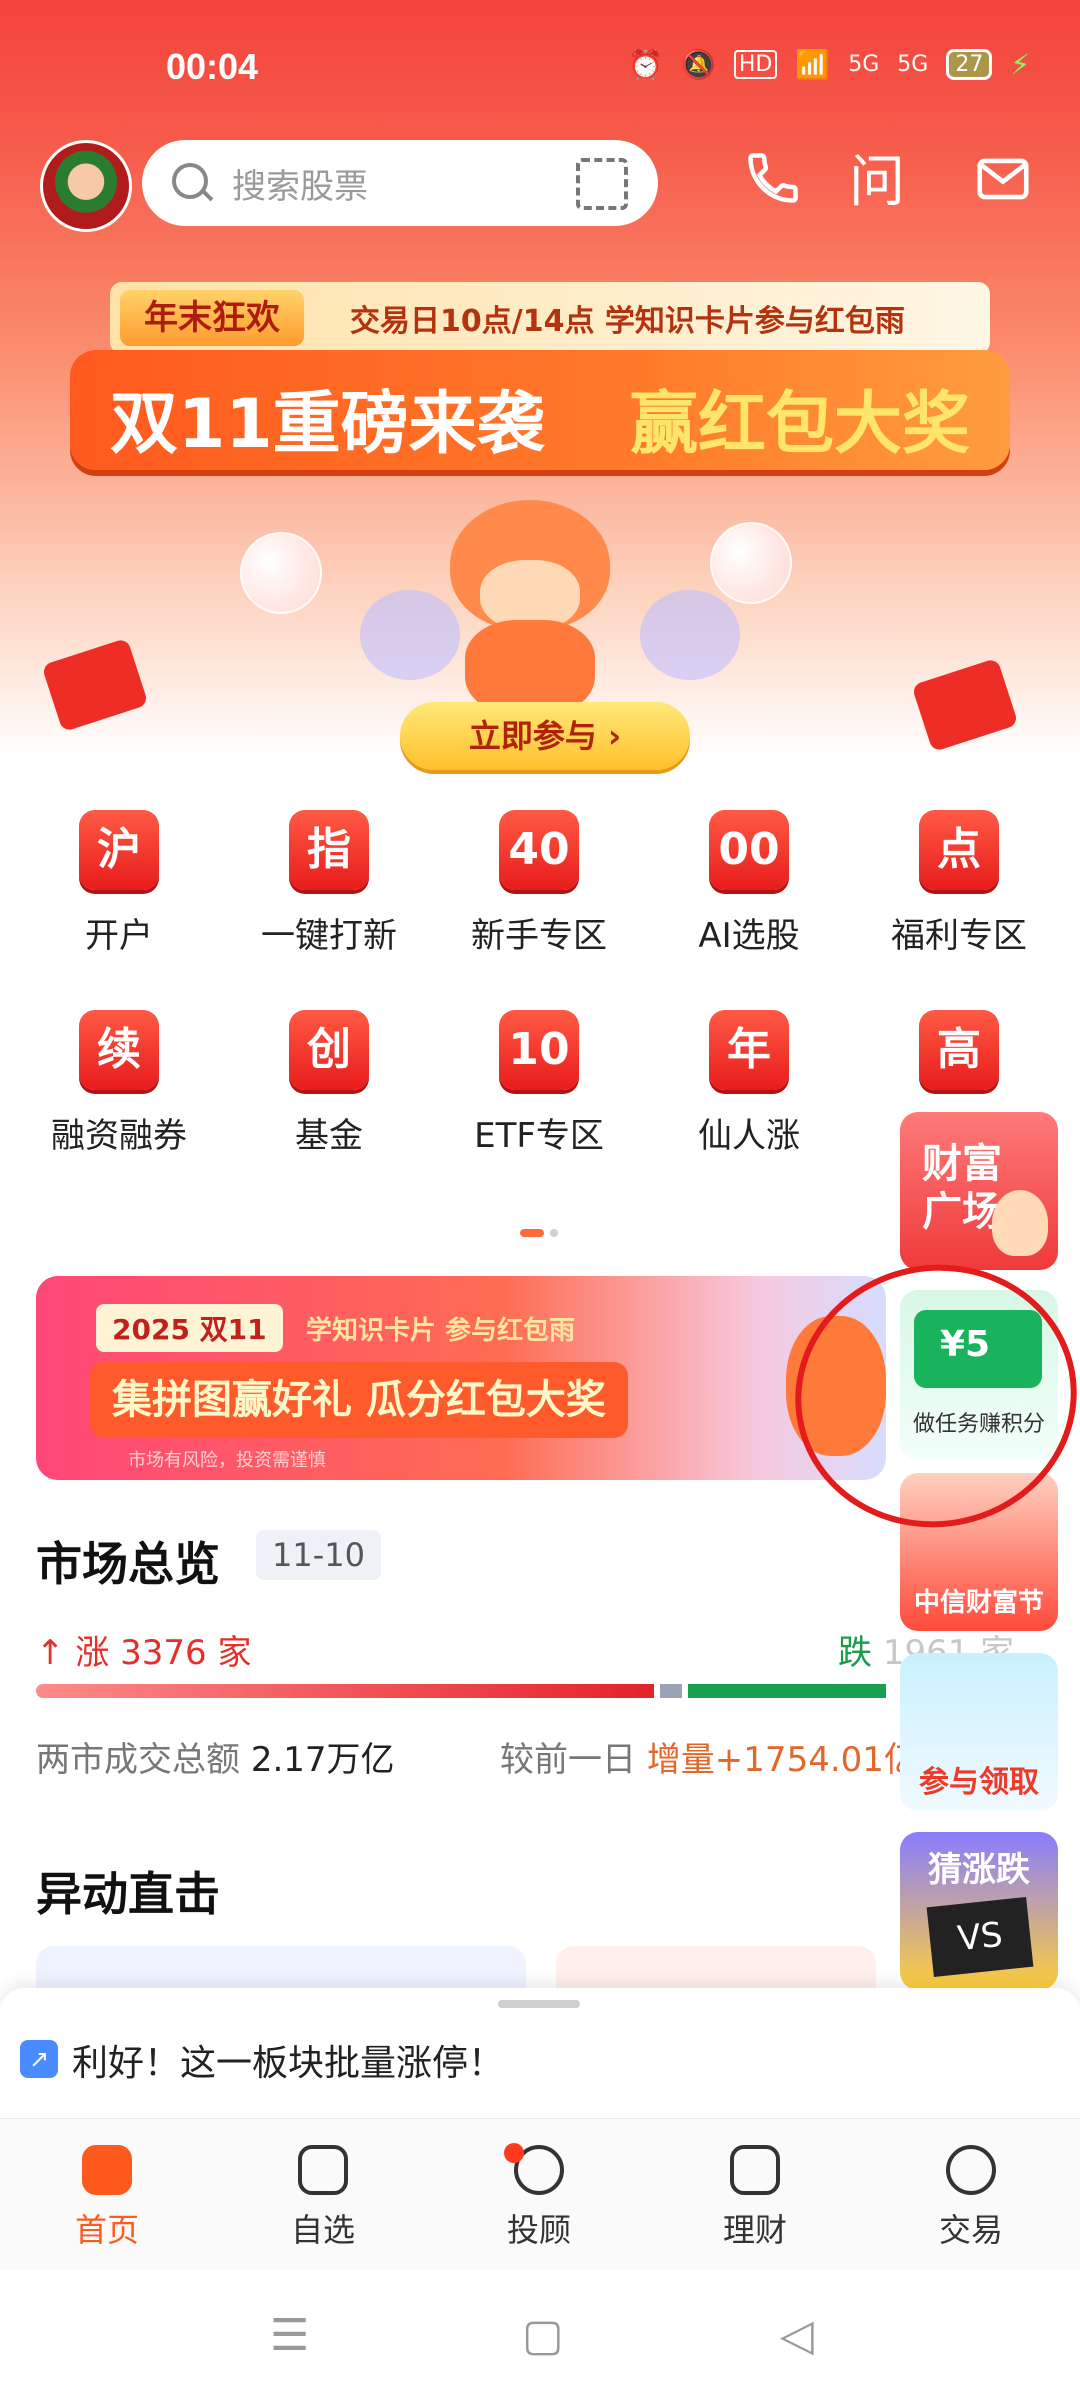 This screenshot has height=2400, width=1080. What do you see at coordinates (800, 424) in the screenshot?
I see `banner-headline-2: 赢红包大奖` at bounding box center [800, 424].